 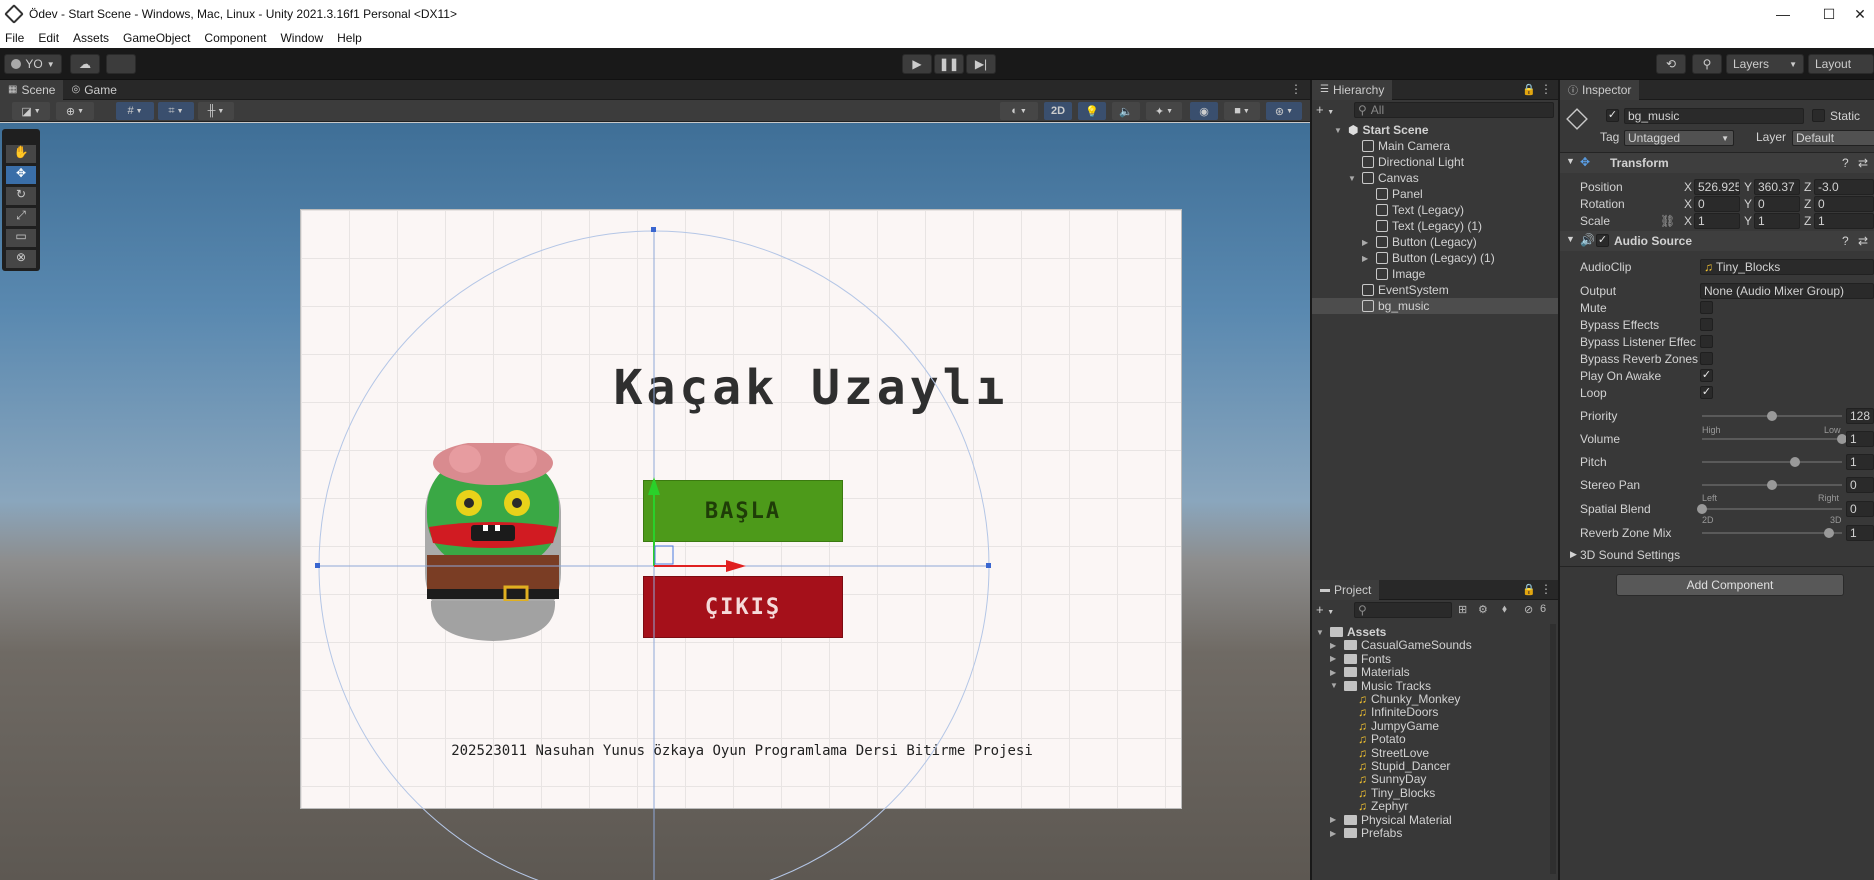 What do you see at coordinates (21, 154) in the screenshot?
I see `hand-tool-icon: ✋` at bounding box center [21, 154].